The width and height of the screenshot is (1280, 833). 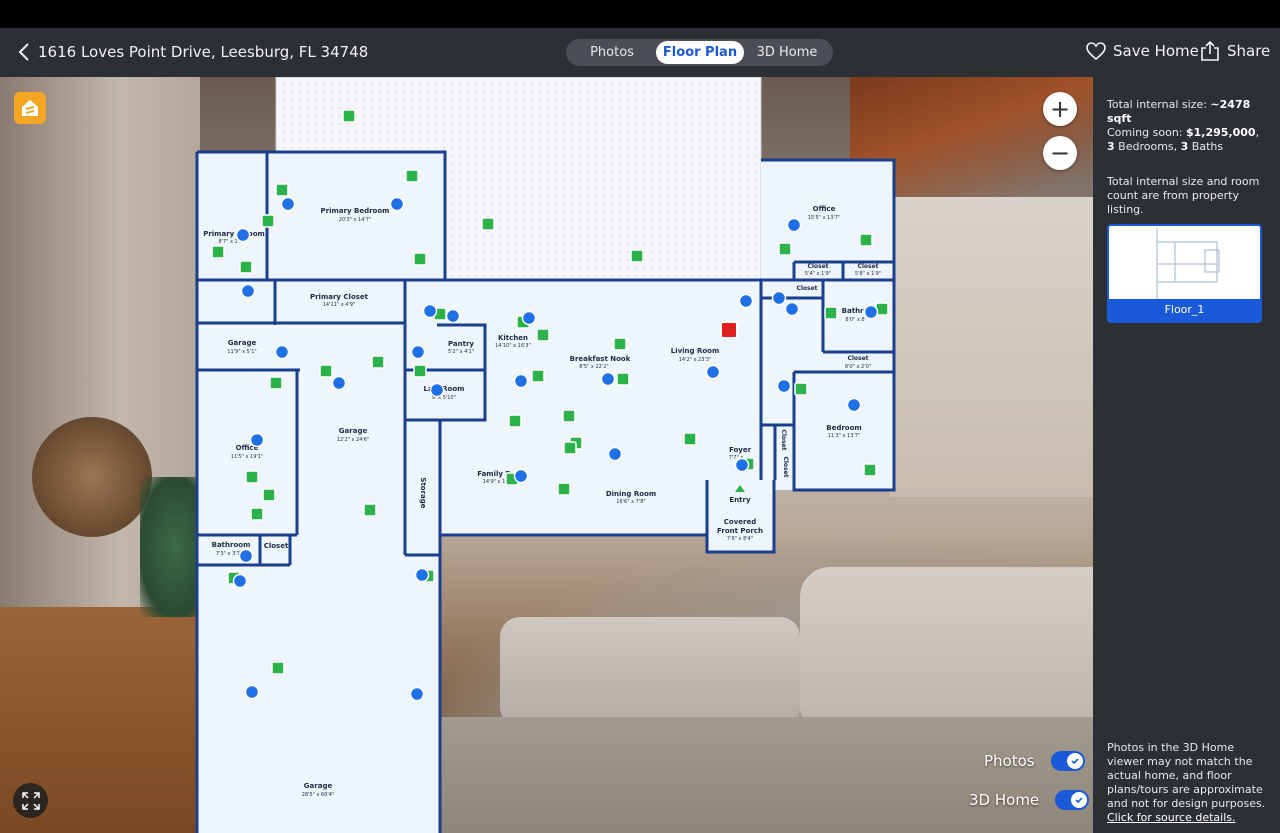 I want to click on tab-floor-plan: Floor Plan, so click(x=700, y=52).